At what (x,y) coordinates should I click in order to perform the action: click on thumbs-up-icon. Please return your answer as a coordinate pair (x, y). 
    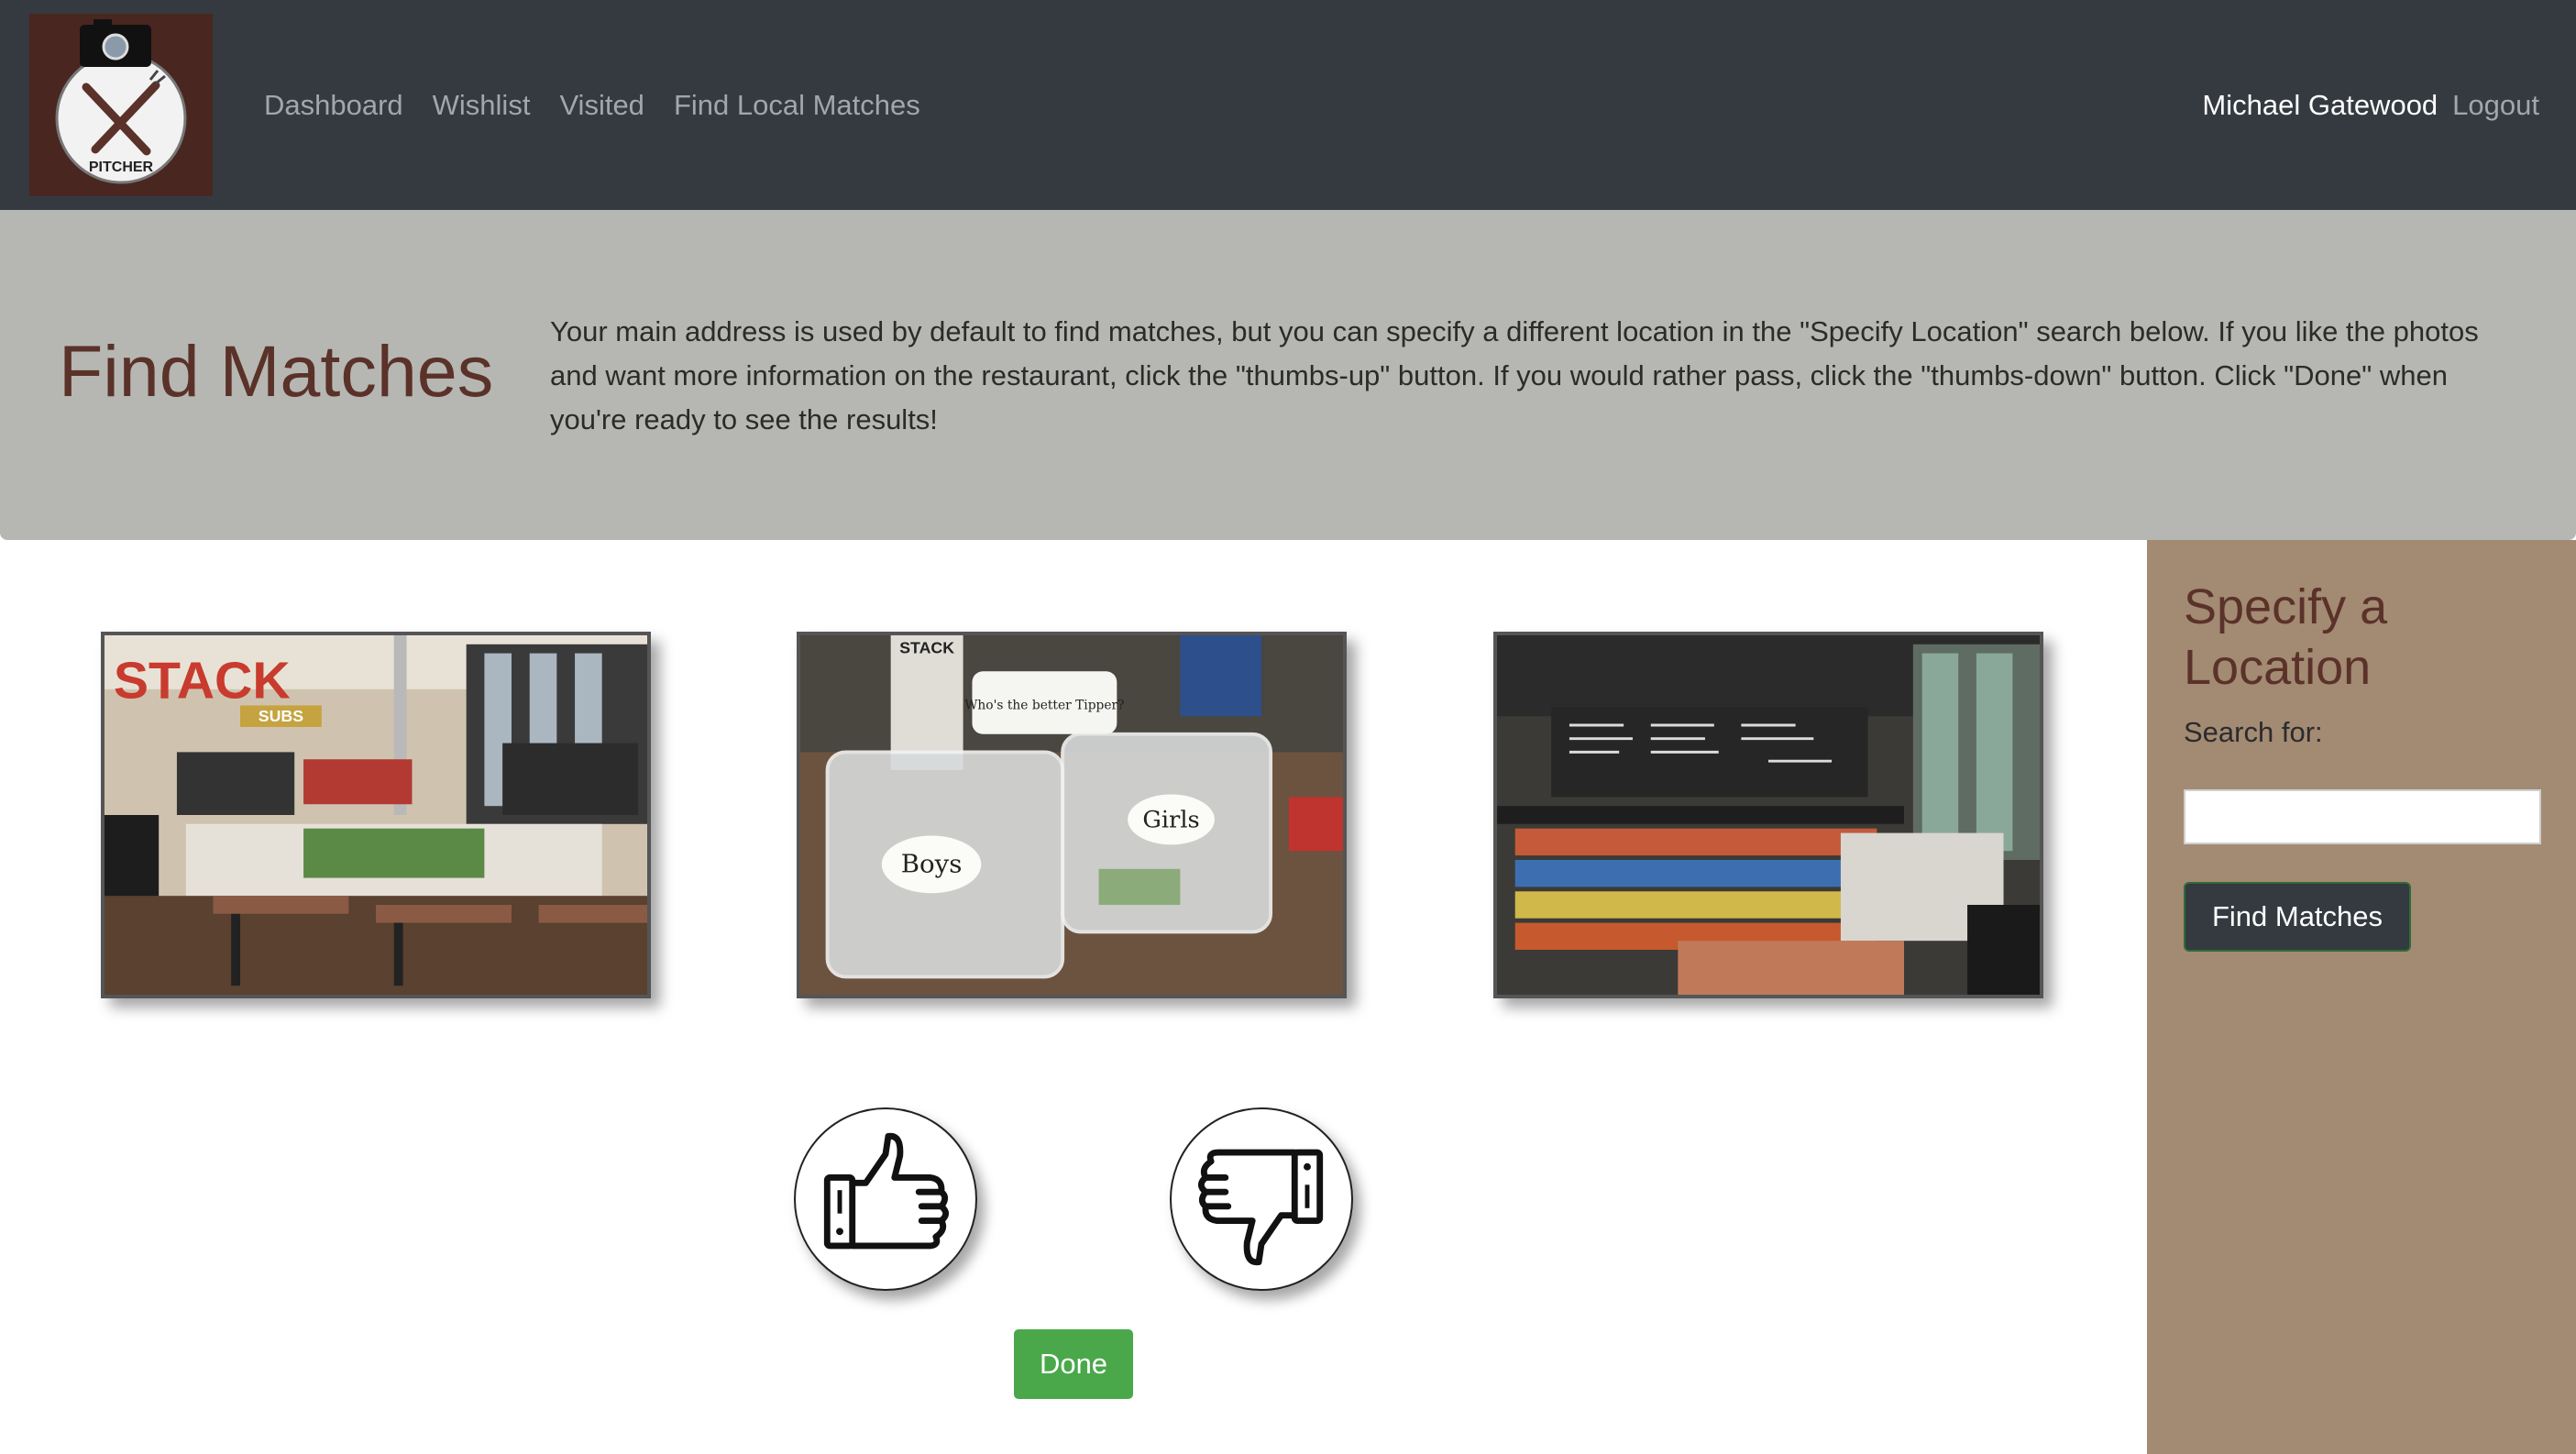
    Looking at the image, I should click on (887, 1191).